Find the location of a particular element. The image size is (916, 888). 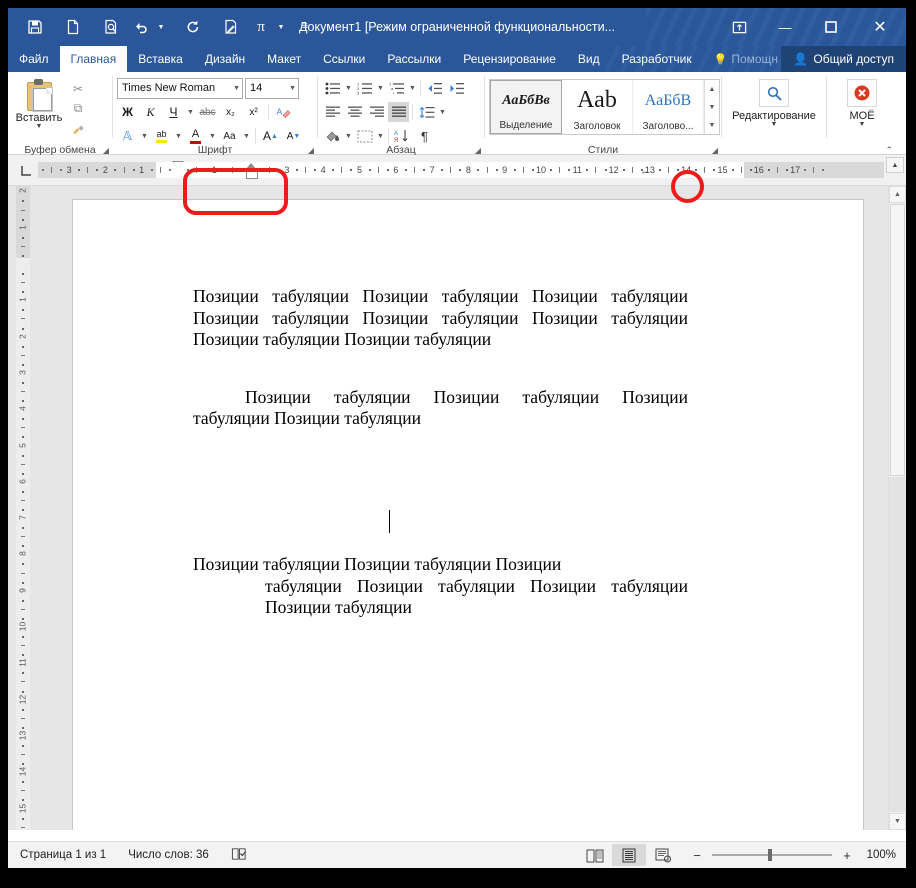

hanging-indent-marker is located at coordinates (250, 166).